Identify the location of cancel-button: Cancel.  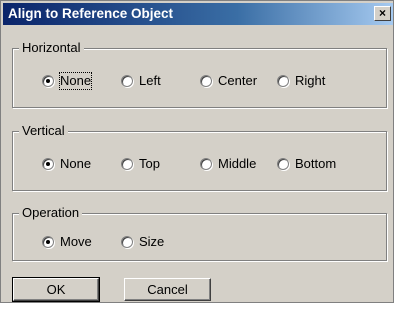
(167, 289).